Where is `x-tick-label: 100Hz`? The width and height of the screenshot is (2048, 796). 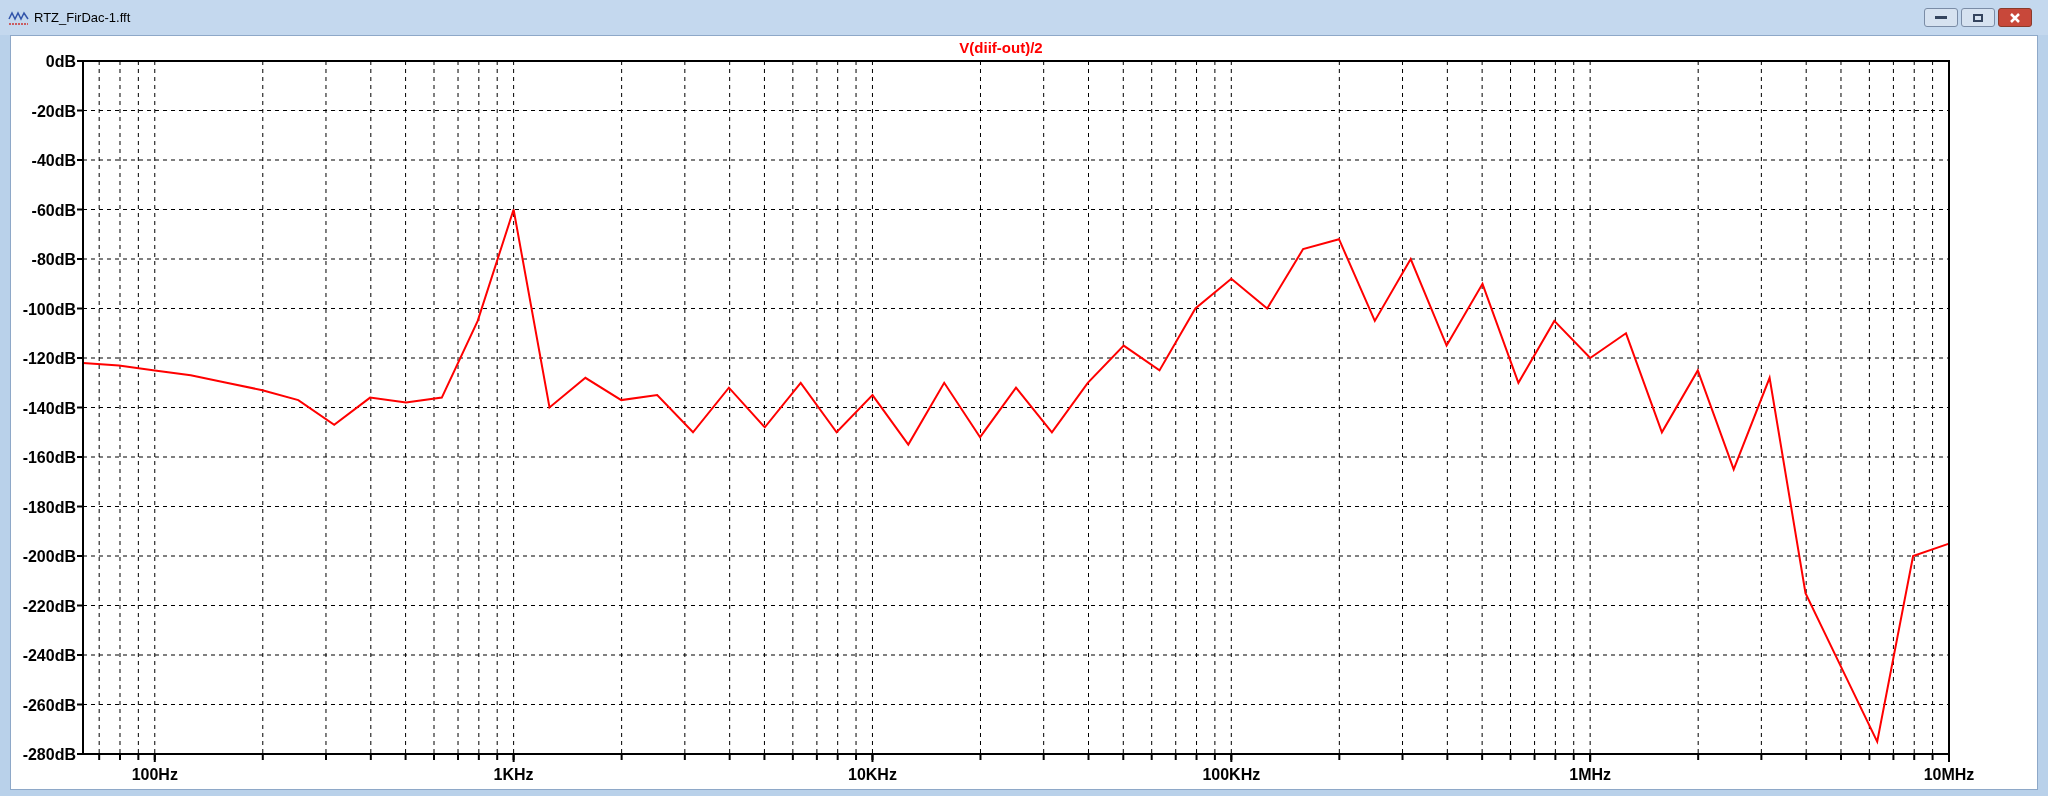 x-tick-label: 100Hz is located at coordinates (154, 774).